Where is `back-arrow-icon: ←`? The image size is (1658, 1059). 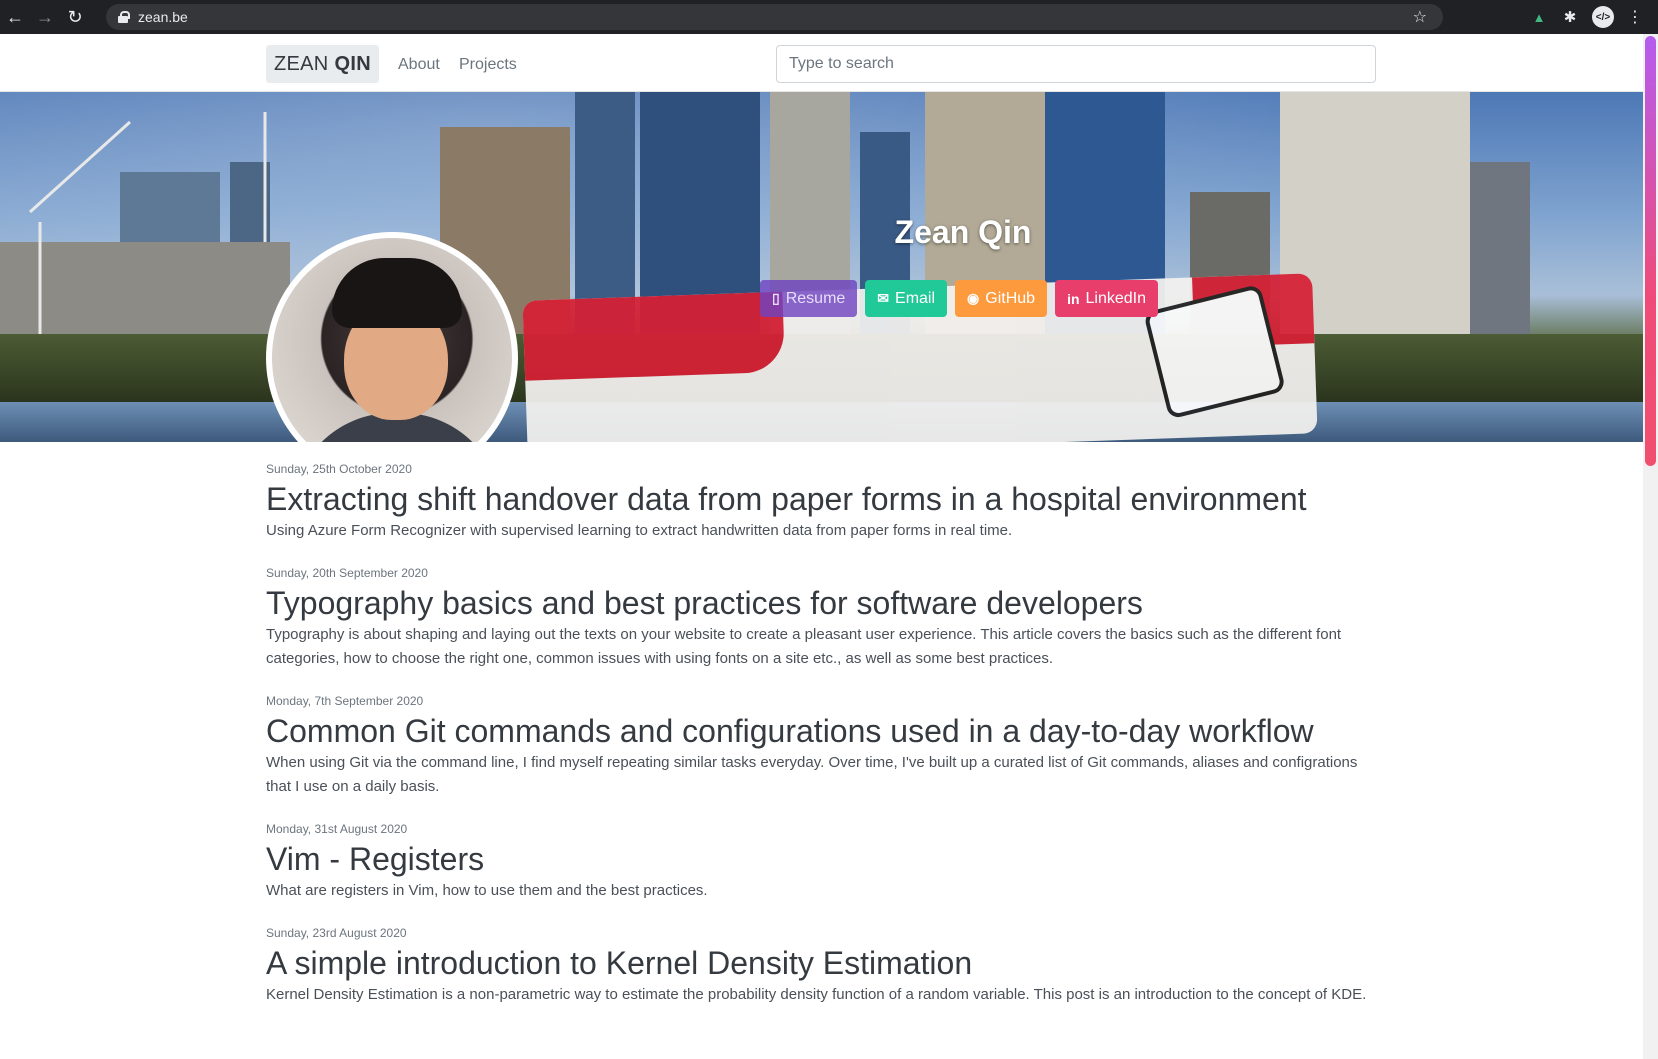 back-arrow-icon: ← is located at coordinates (15, 17).